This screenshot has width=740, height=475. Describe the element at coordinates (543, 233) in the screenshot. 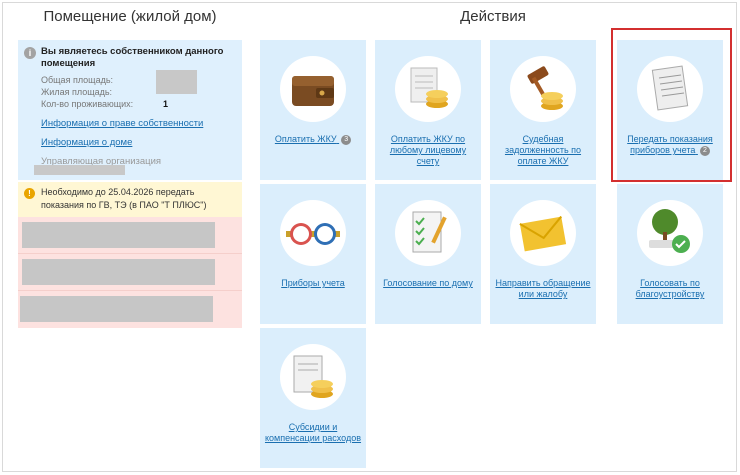

I see `envelope-icon` at that location.